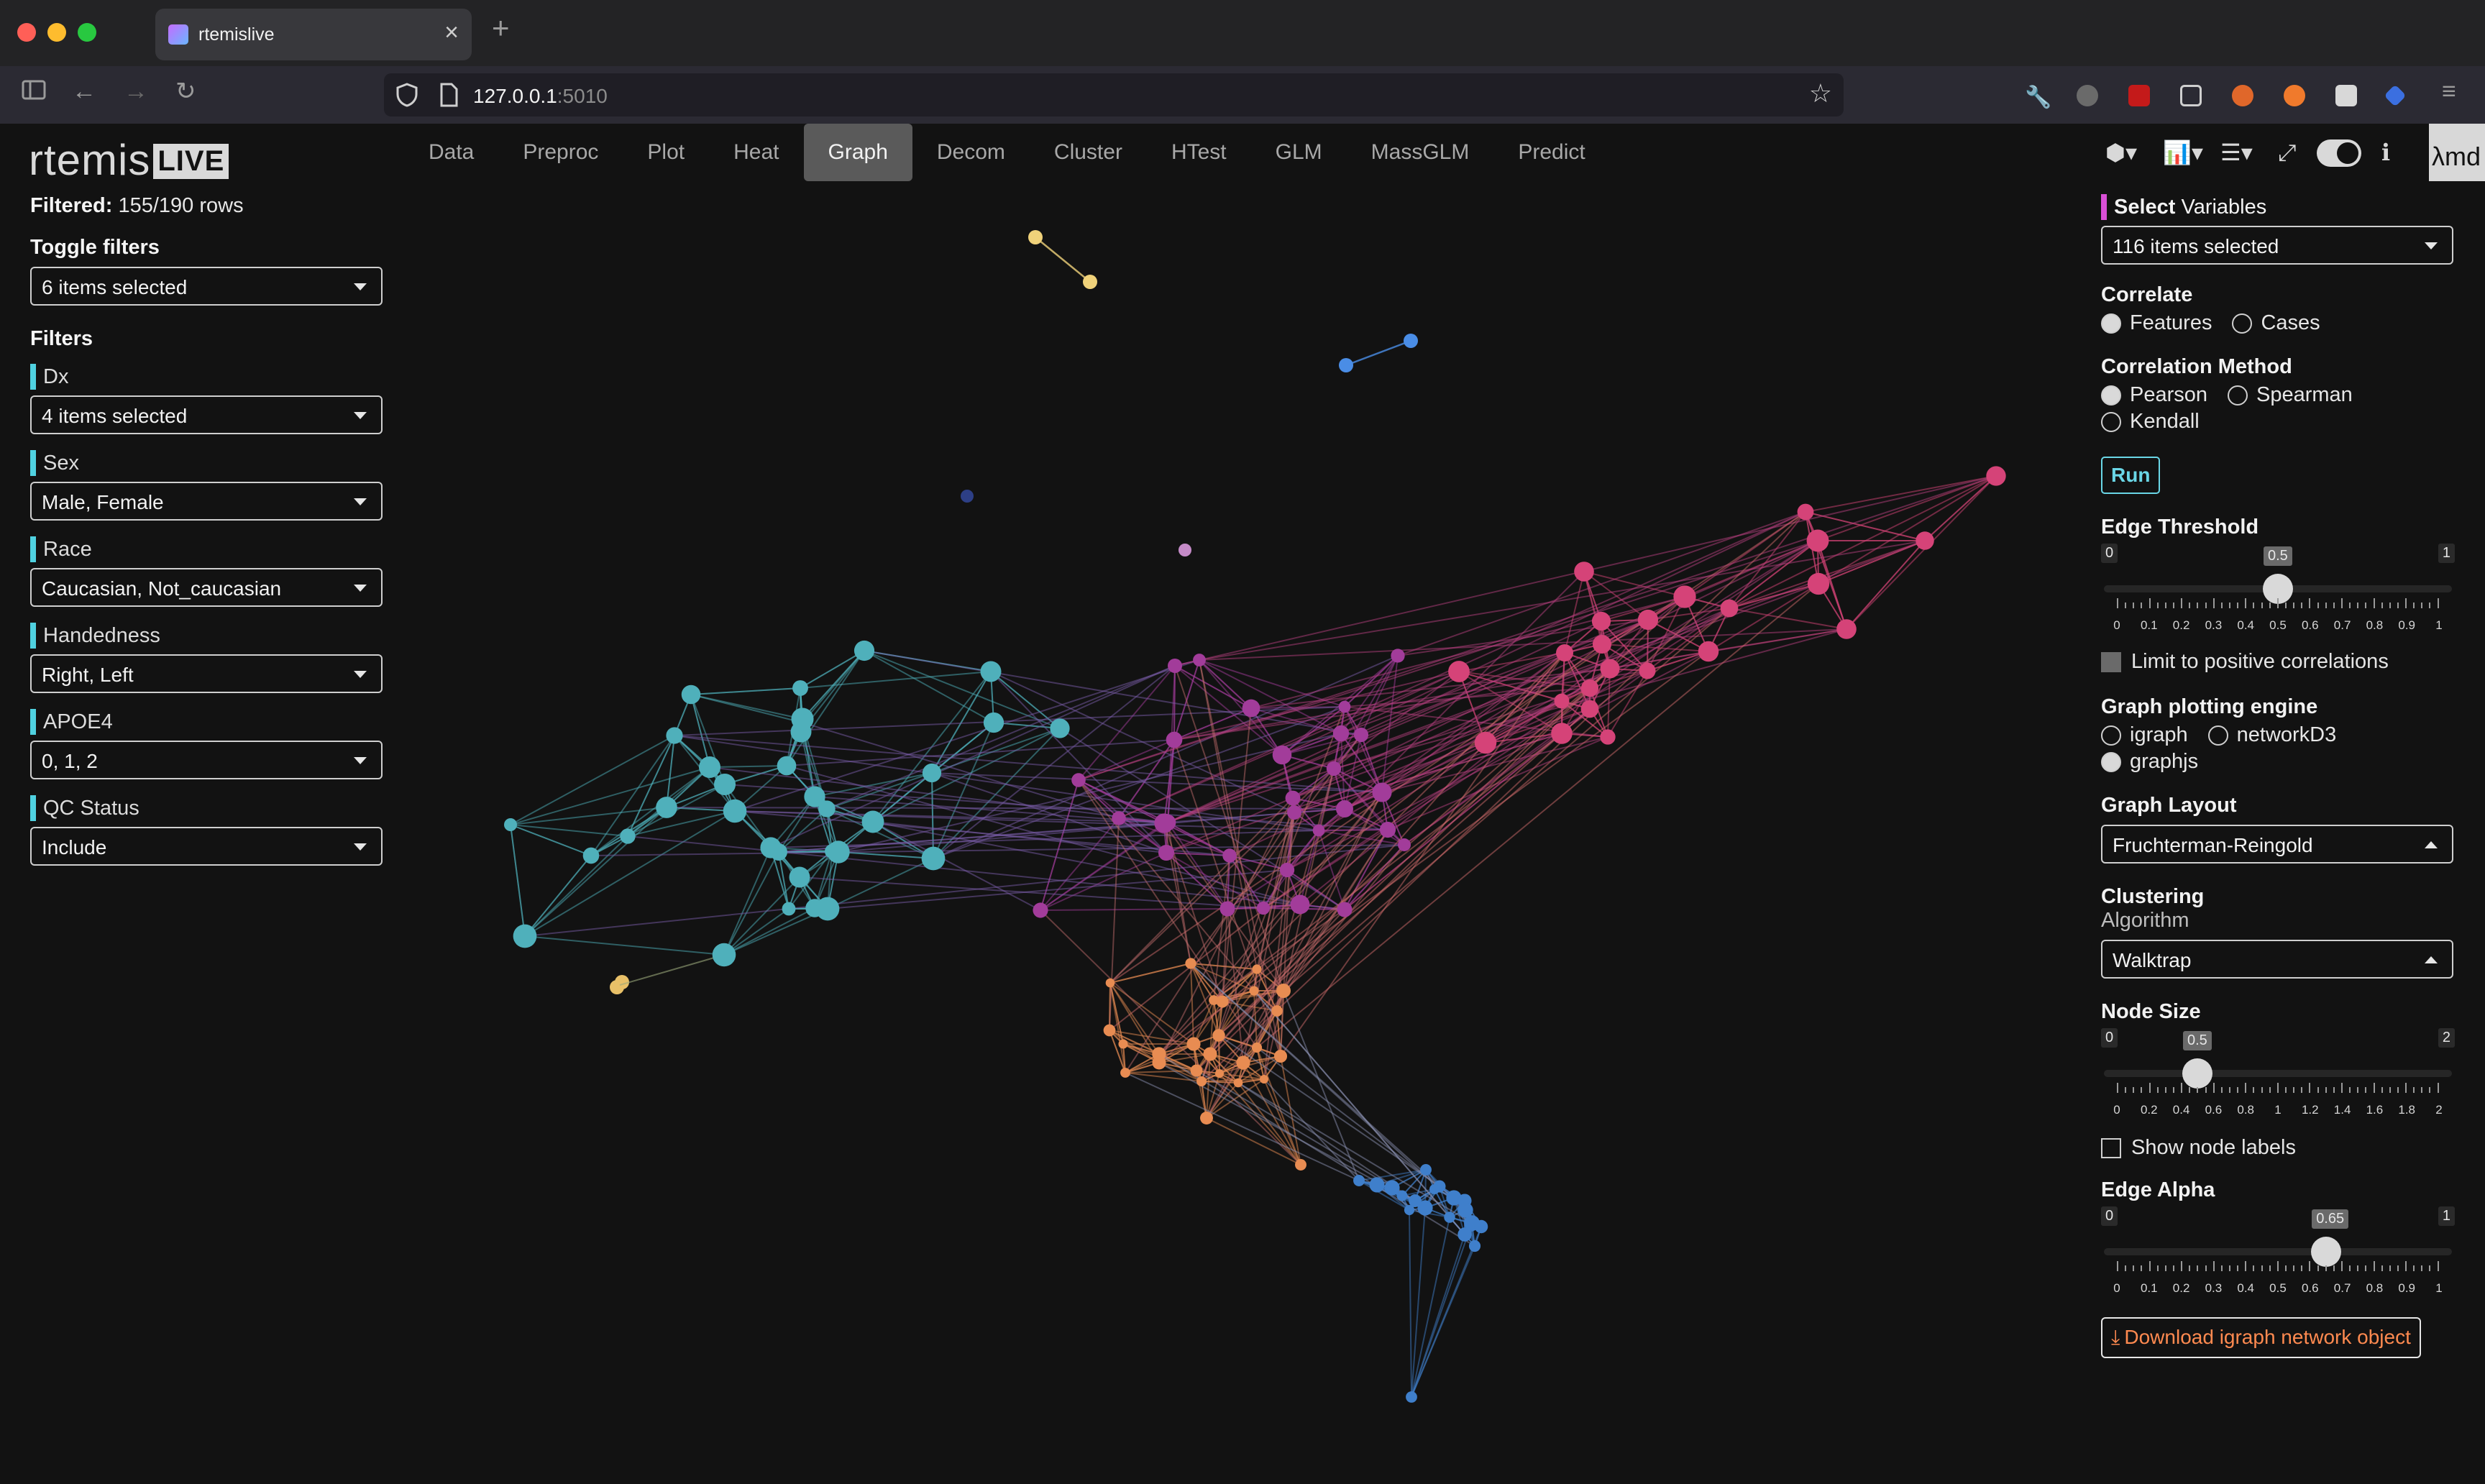 This screenshot has height=1484, width=2485. What do you see at coordinates (2111, 662) in the screenshot?
I see `limit-positive-checkbox` at bounding box center [2111, 662].